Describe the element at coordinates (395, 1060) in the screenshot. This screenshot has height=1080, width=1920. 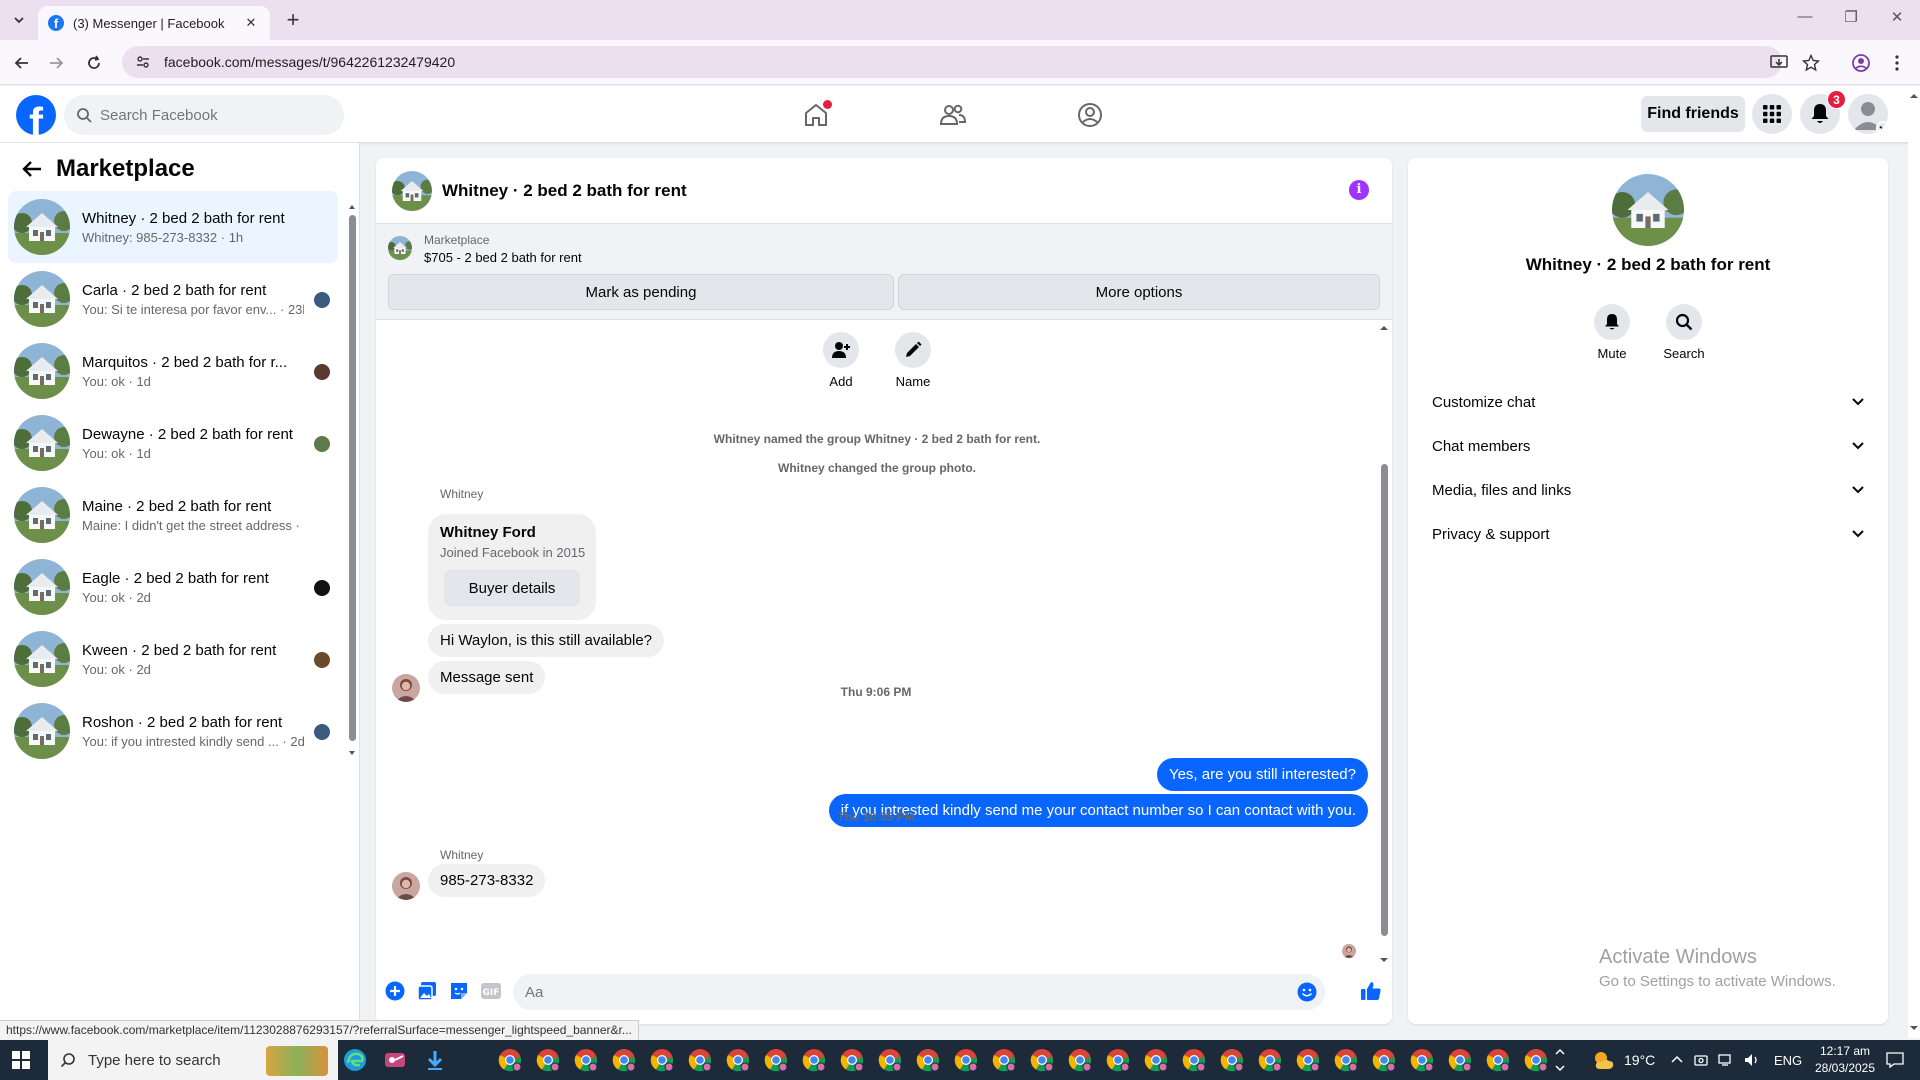
I see `snipping-tool-icon` at that location.